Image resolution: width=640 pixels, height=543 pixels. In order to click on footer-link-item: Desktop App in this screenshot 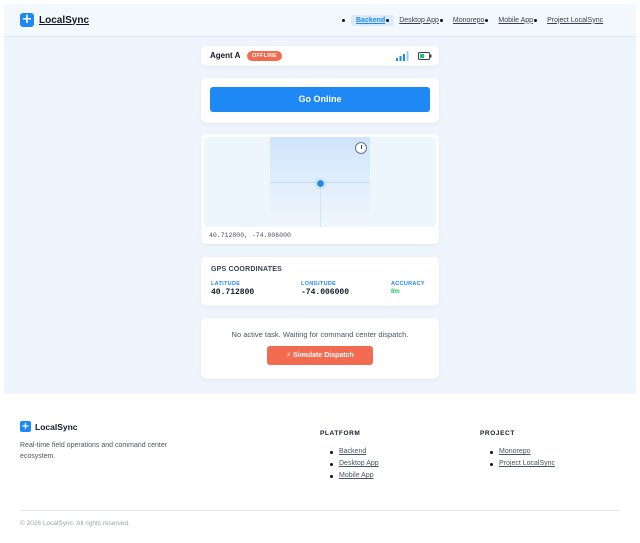, I will do `click(354, 464)`.